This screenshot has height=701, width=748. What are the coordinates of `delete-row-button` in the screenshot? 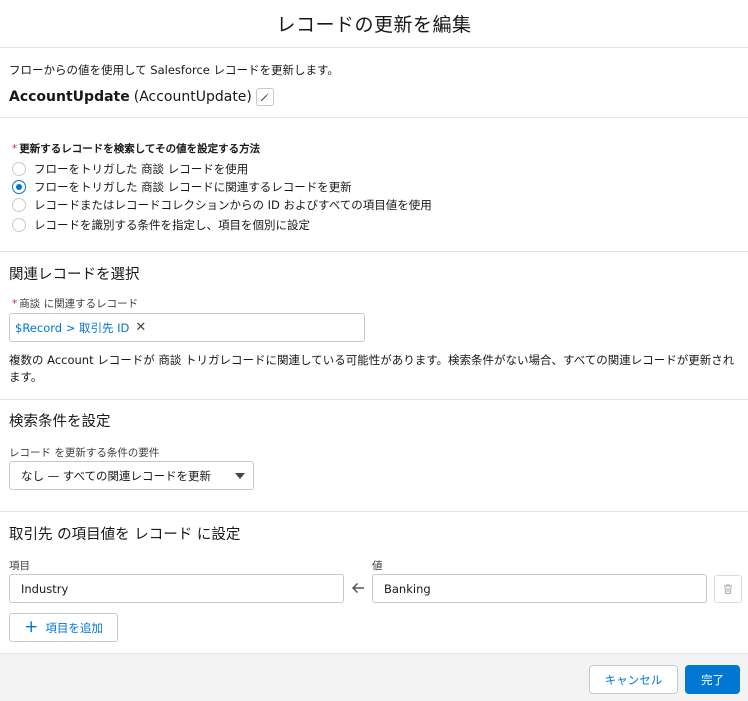 It's located at (728, 589).